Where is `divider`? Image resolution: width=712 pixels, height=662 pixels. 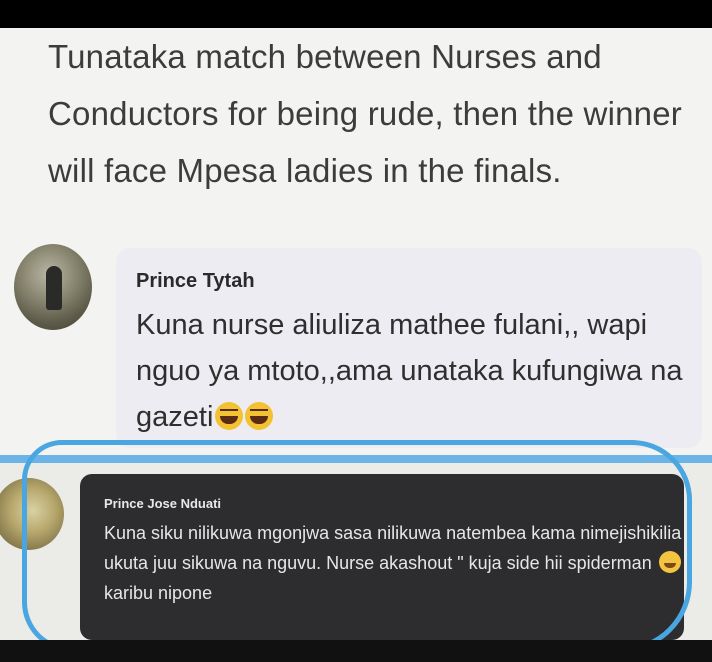
divider is located at coordinates (356, 459).